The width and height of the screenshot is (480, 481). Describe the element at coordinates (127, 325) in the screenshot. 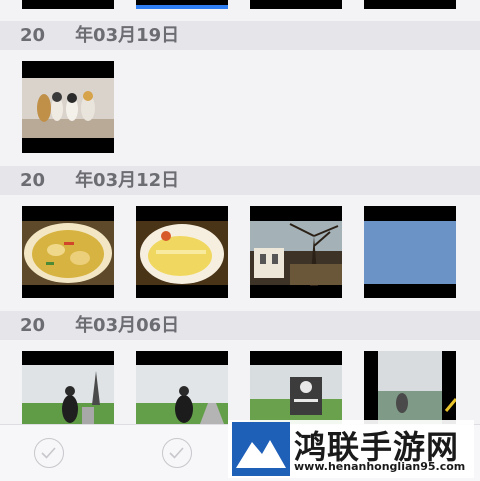

I see `date-month-day: 年03月06日` at that location.